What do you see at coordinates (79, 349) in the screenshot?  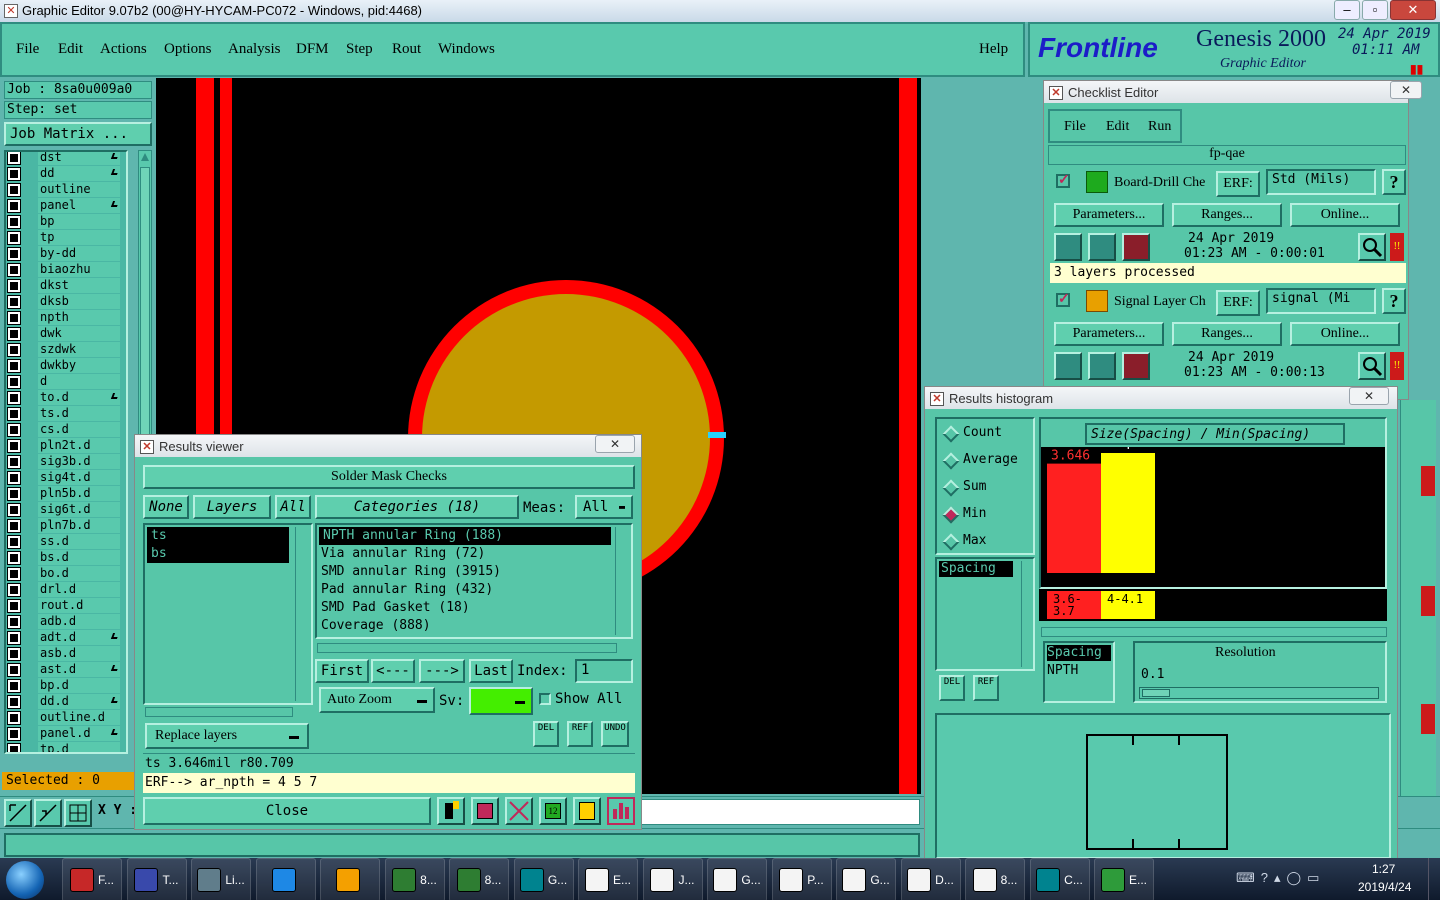 I see `layer-name: szdwk` at bounding box center [79, 349].